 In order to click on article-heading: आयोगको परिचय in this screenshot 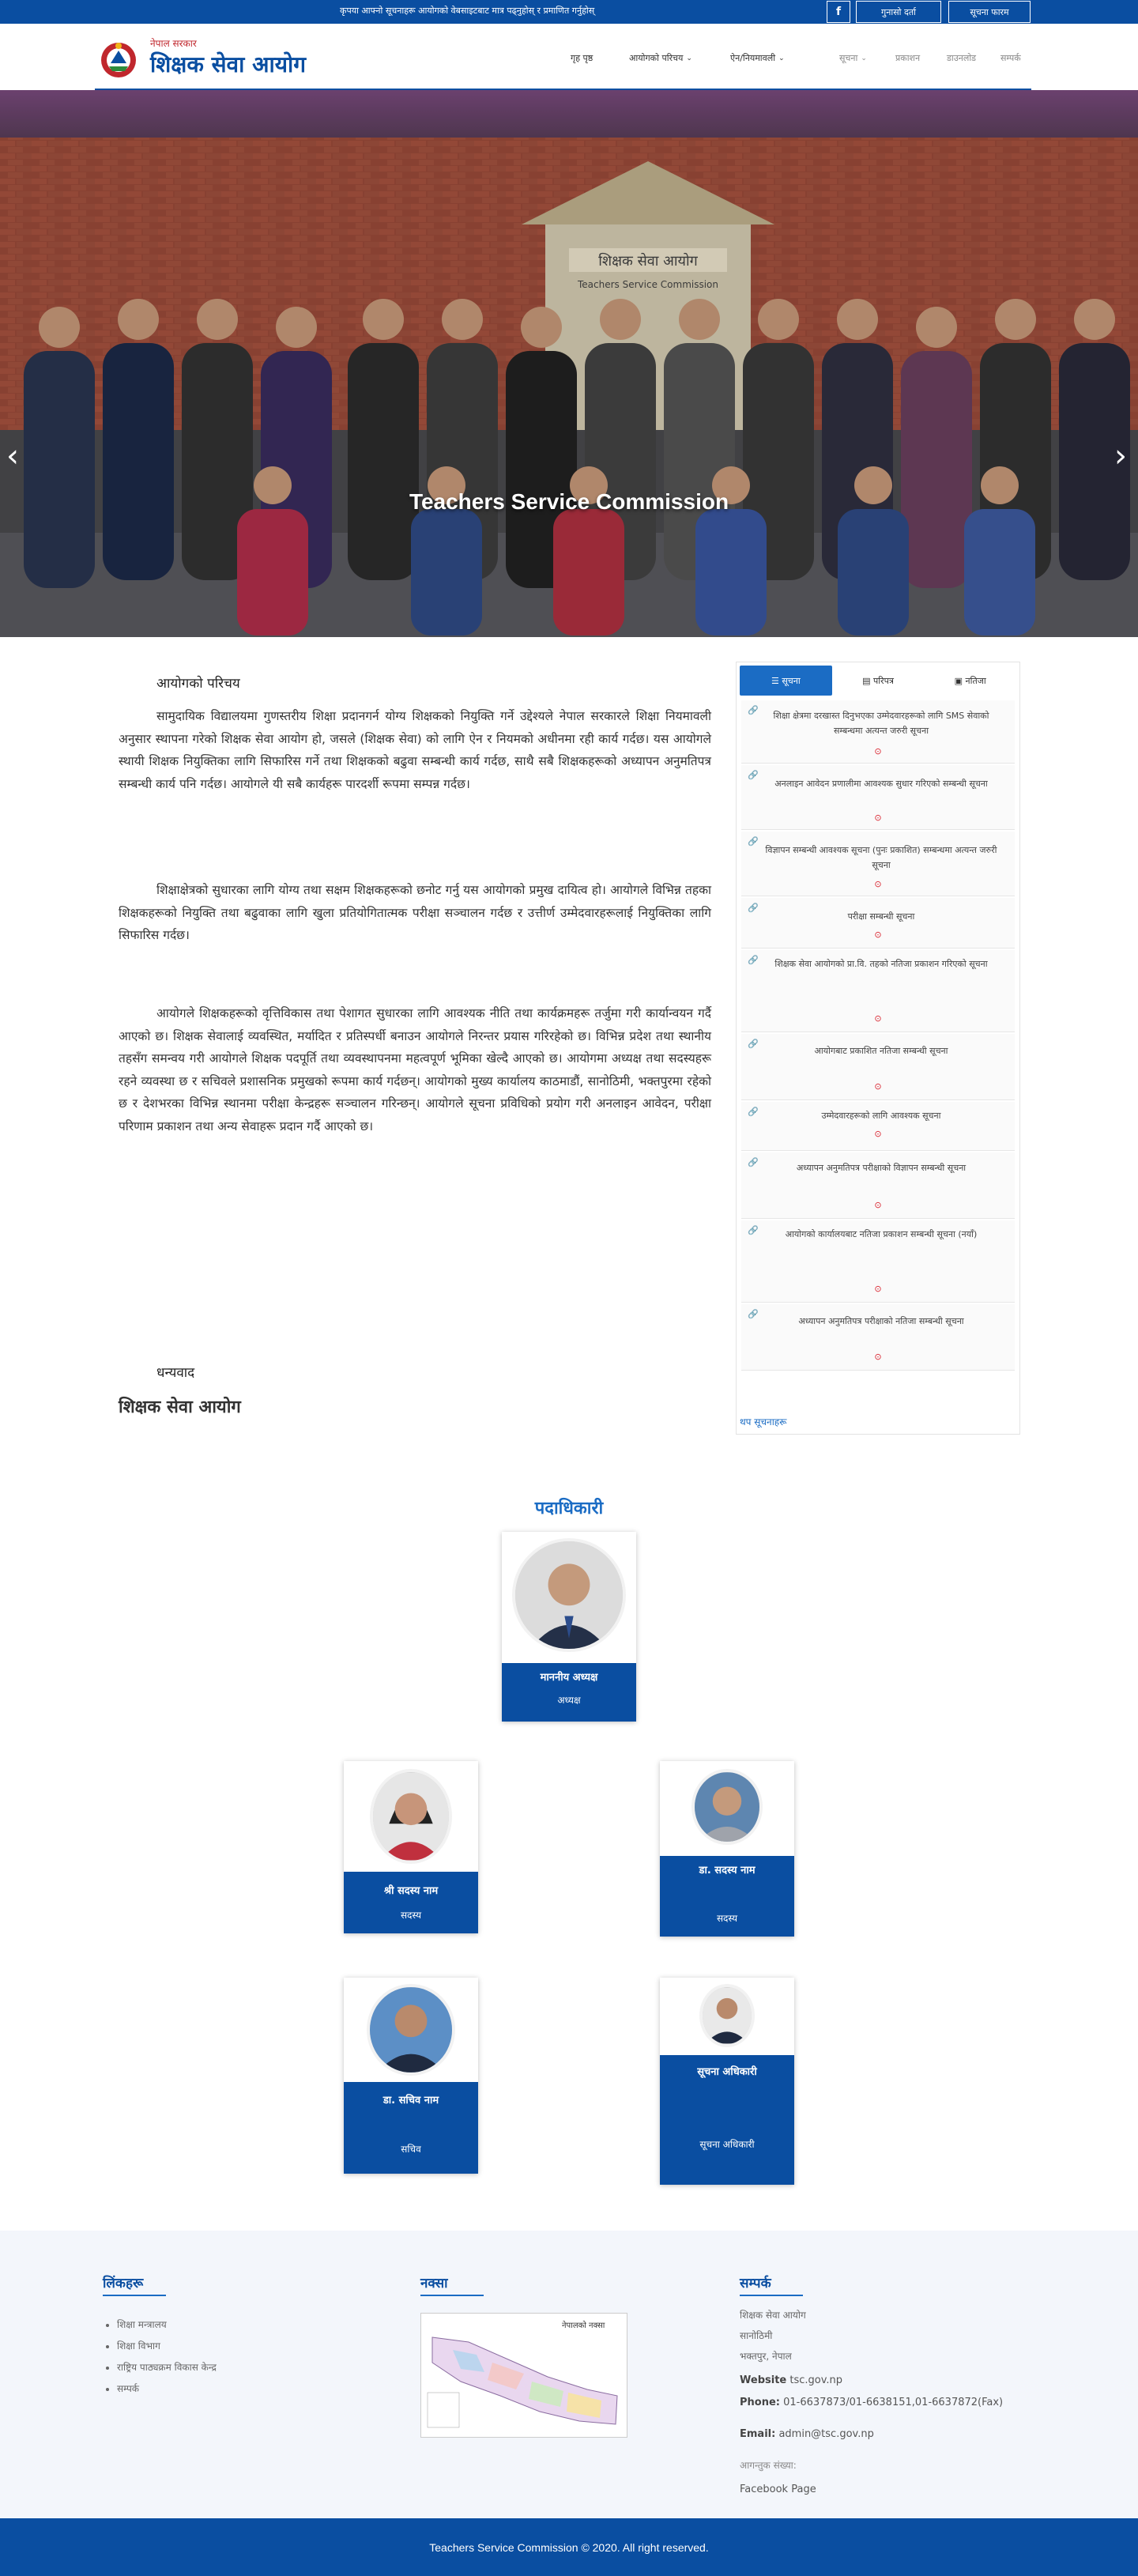, I will do `click(198, 684)`.